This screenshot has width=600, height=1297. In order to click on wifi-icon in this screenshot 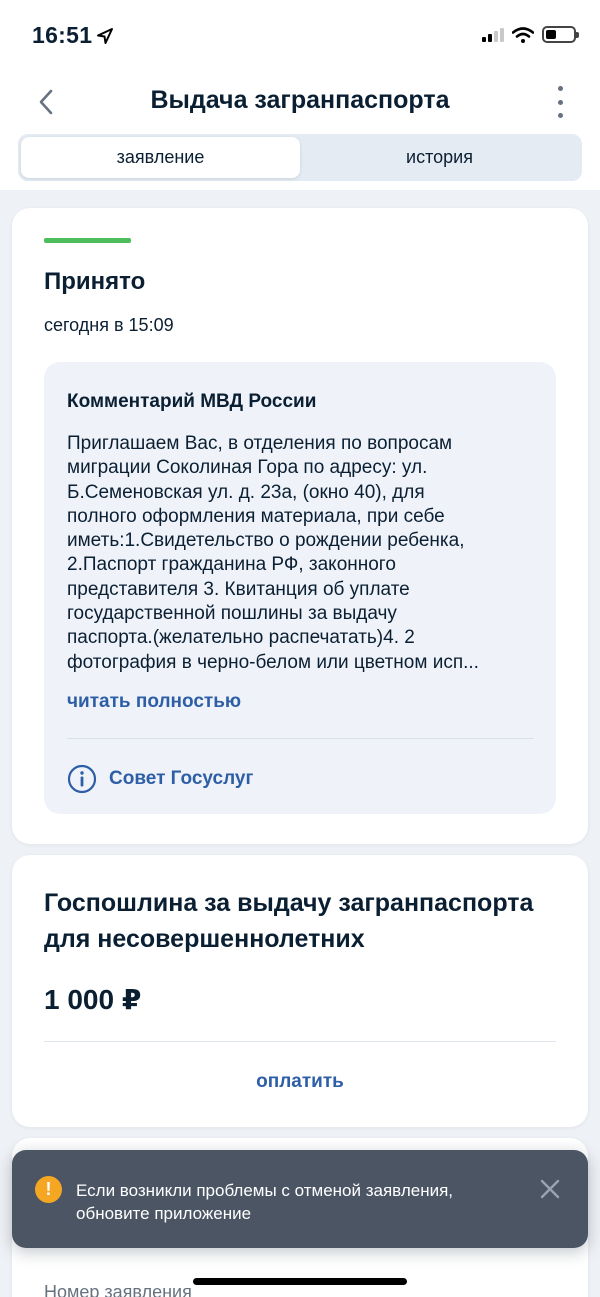, I will do `click(523, 34)`.